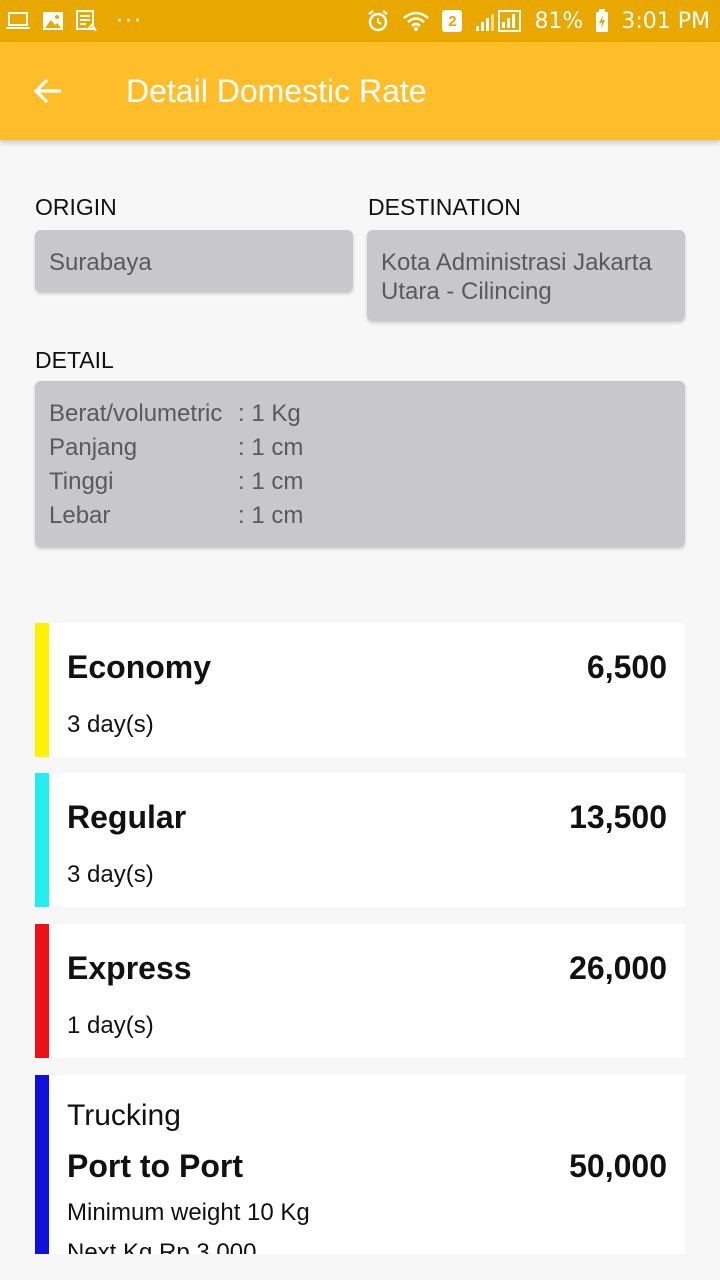 The width and height of the screenshot is (720, 1280). I want to click on sim2-badge-icon: 2, so click(452, 21).